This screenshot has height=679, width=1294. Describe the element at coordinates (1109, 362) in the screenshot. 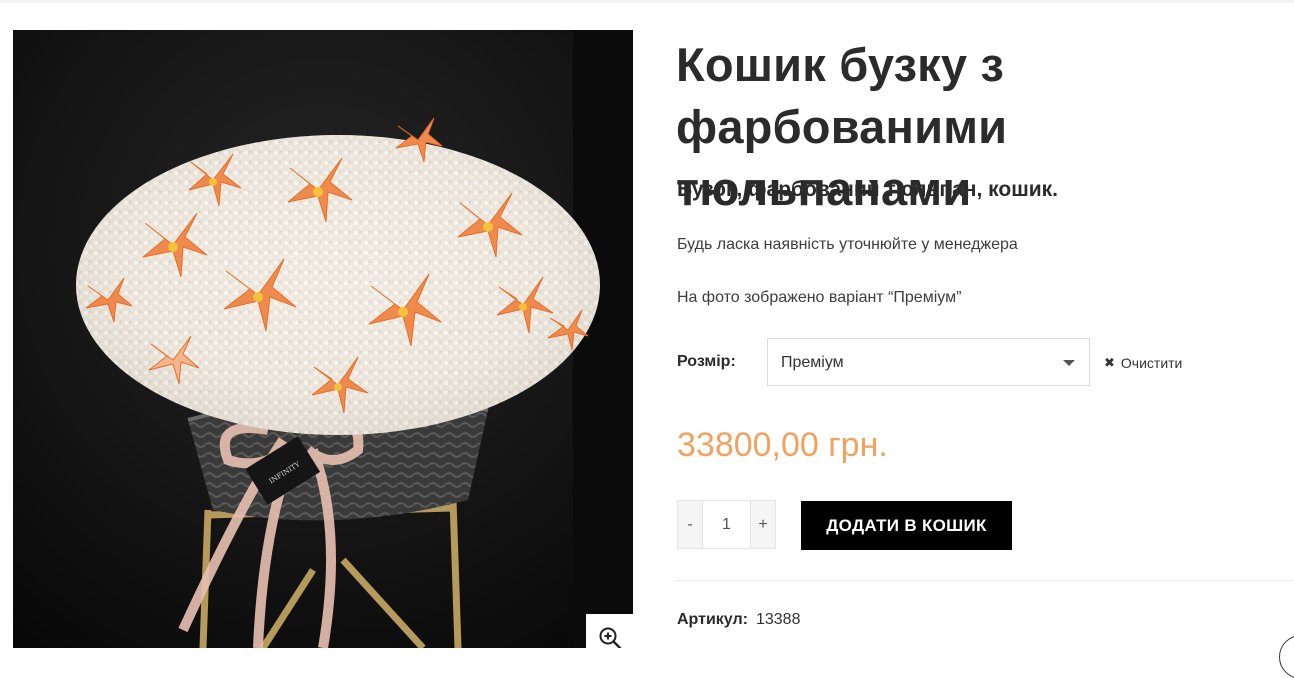

I see `close-icon: ✖` at that location.